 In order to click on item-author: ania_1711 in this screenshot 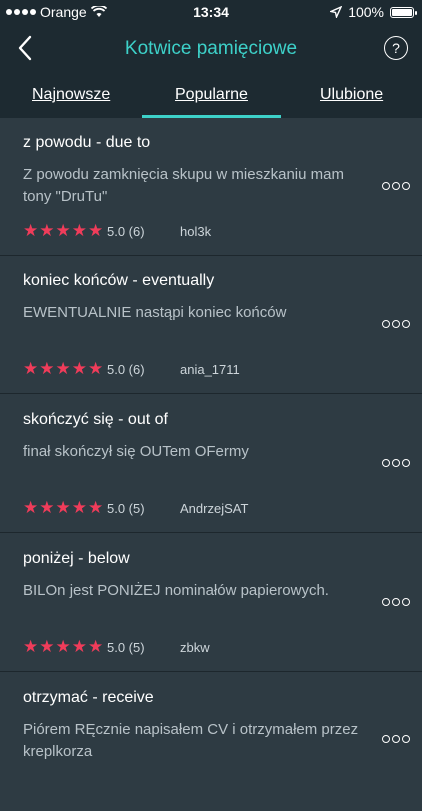, I will do `click(210, 369)`.